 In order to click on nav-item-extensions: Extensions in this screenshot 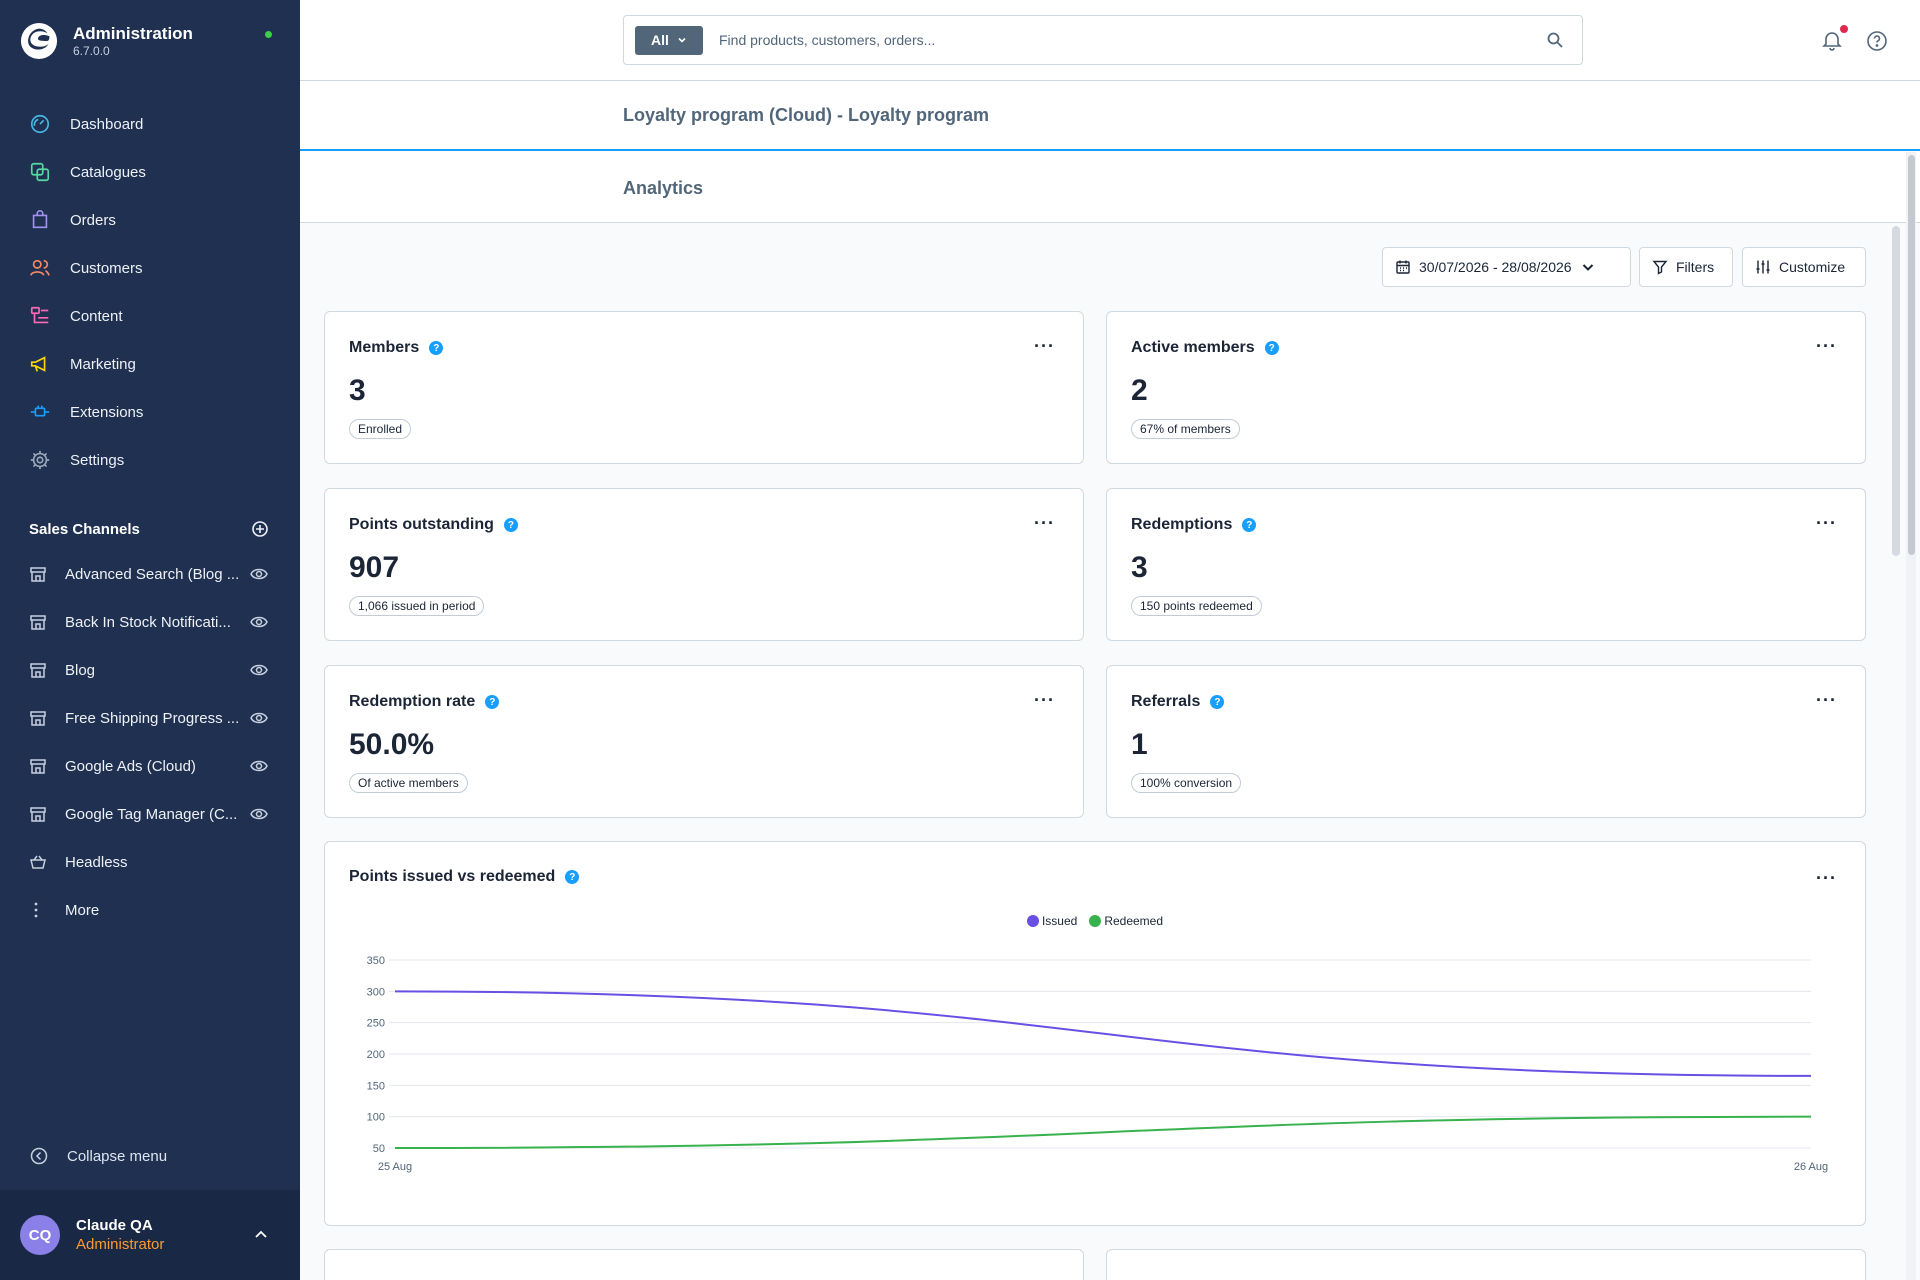, I will do `click(150, 412)`.